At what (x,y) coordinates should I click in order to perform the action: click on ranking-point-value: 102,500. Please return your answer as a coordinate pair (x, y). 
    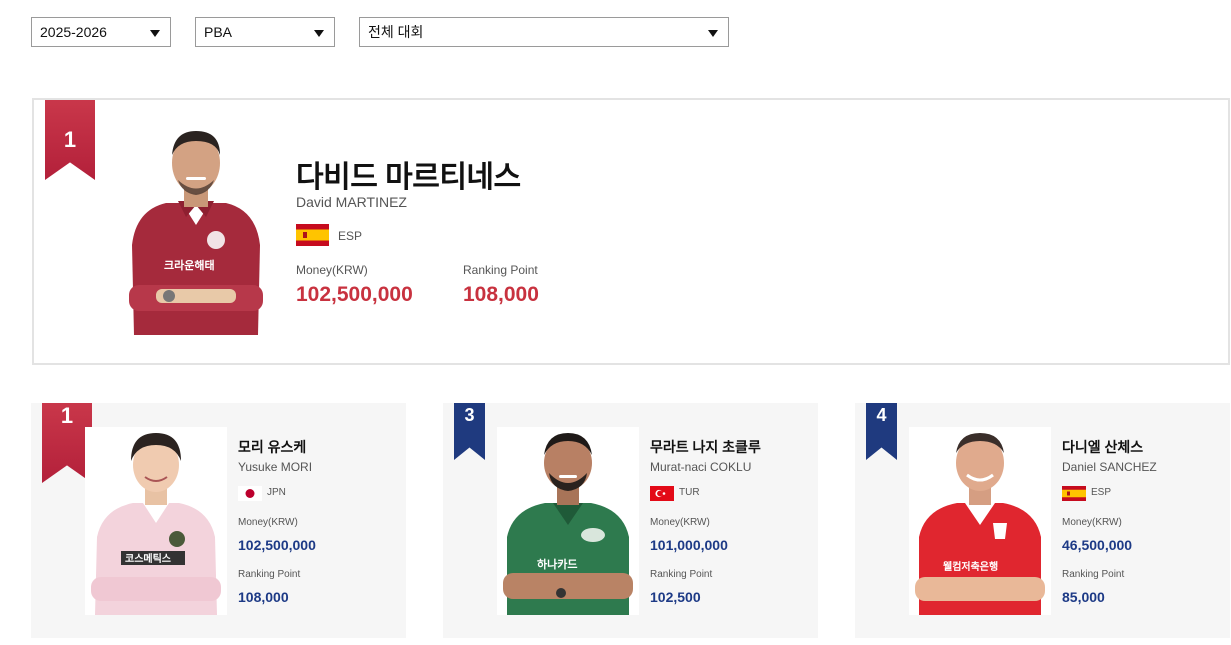
    Looking at the image, I should click on (675, 597).